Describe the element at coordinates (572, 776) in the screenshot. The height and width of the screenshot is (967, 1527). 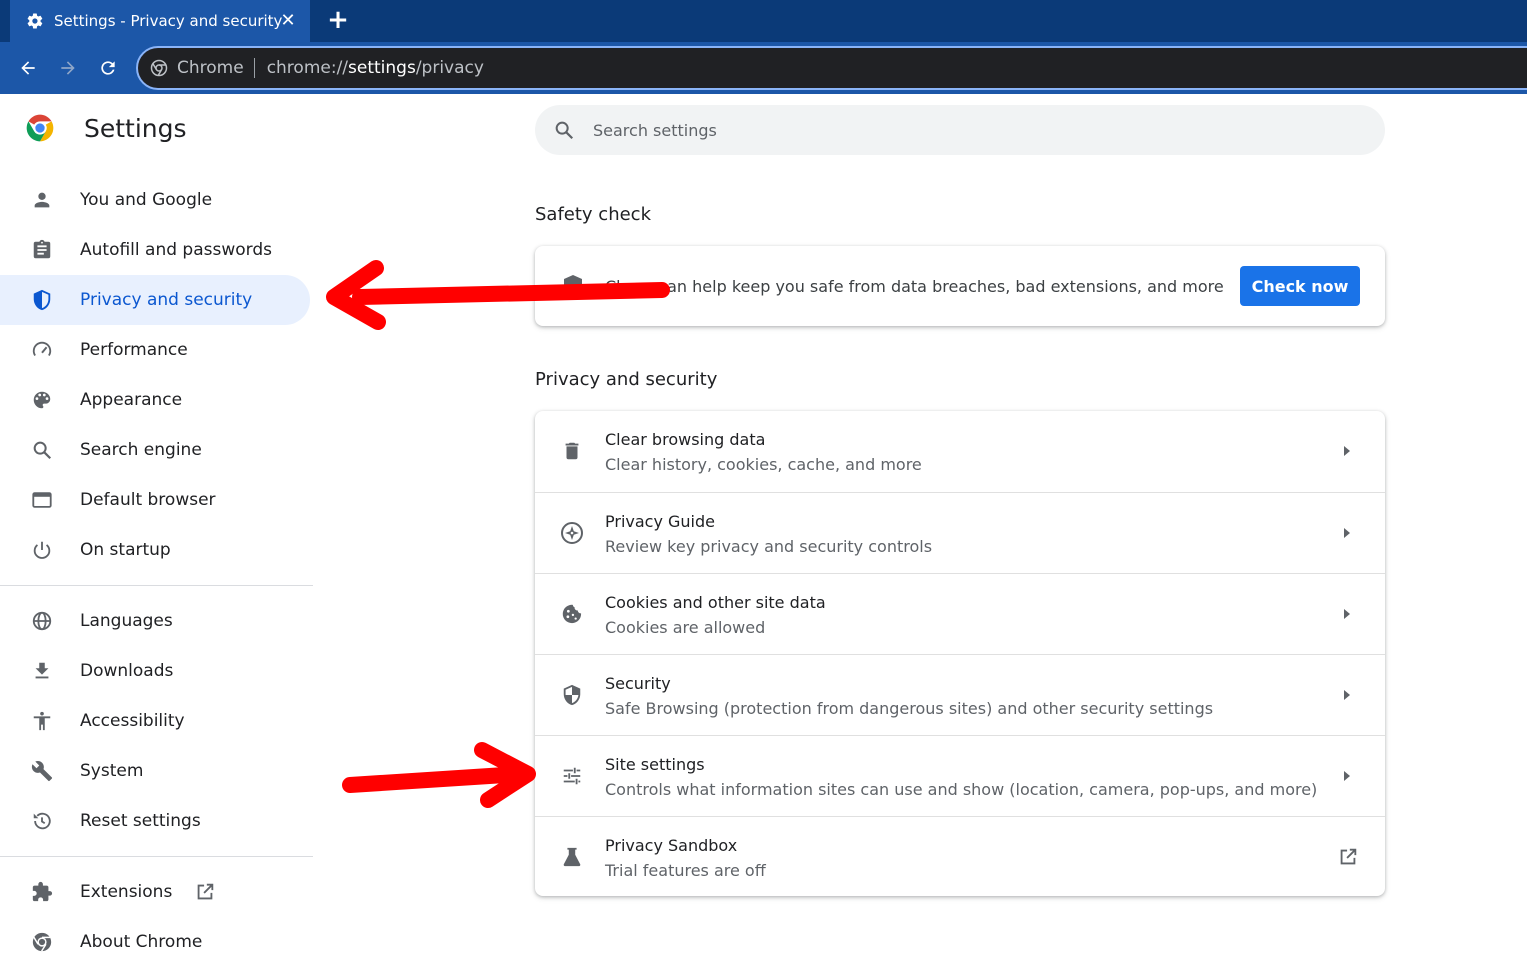
I see `sliders-icon` at that location.